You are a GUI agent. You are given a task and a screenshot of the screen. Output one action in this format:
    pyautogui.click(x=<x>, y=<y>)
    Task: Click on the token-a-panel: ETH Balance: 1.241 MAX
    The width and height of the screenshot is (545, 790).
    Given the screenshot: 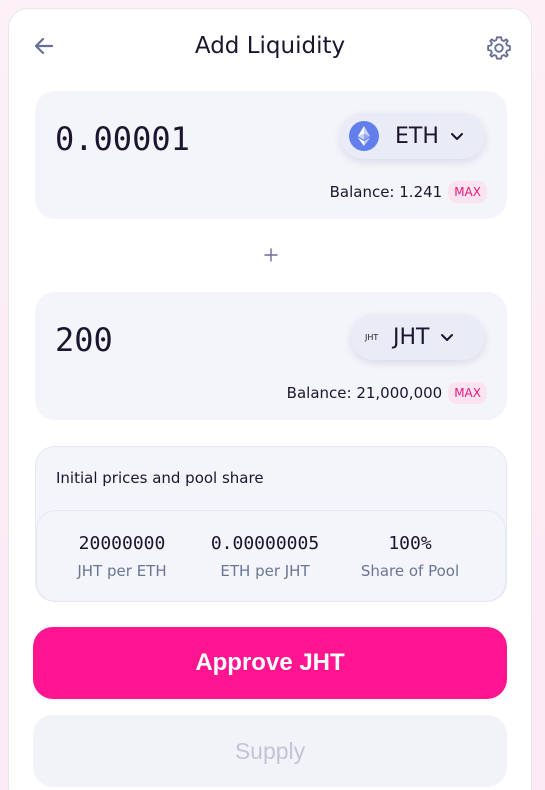 What is the action you would take?
    pyautogui.click(x=271, y=155)
    